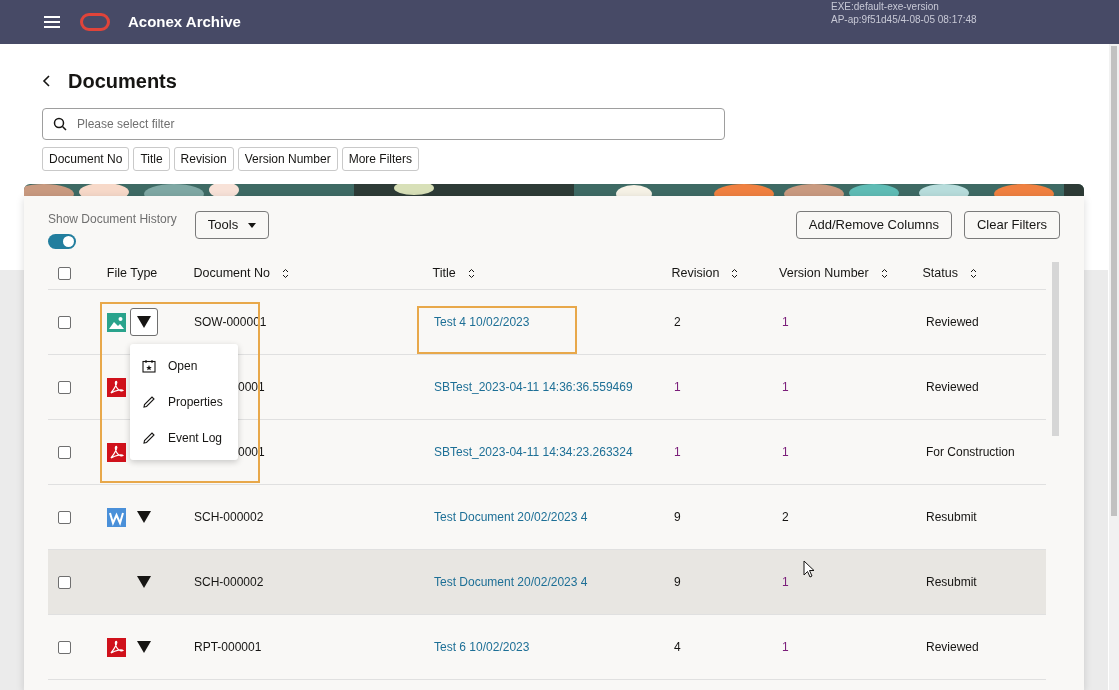  I want to click on filter-chip: Document No, so click(86, 159).